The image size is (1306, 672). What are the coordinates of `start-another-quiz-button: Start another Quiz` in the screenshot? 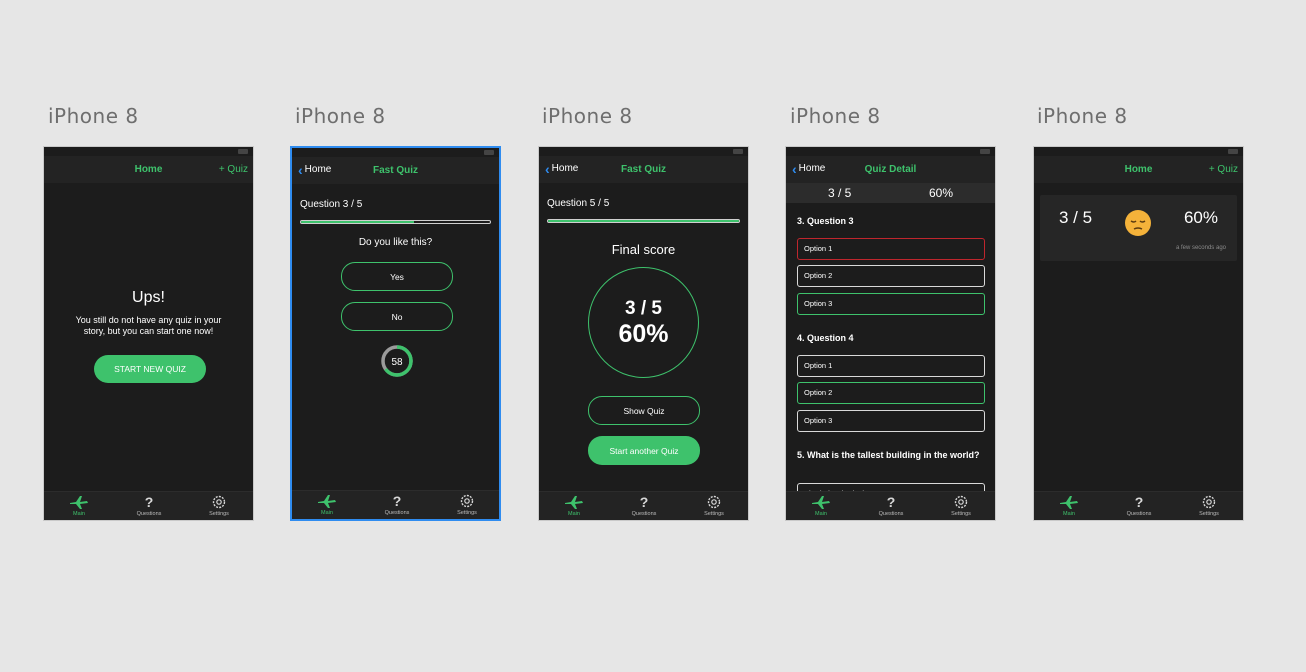 It's located at (644, 450).